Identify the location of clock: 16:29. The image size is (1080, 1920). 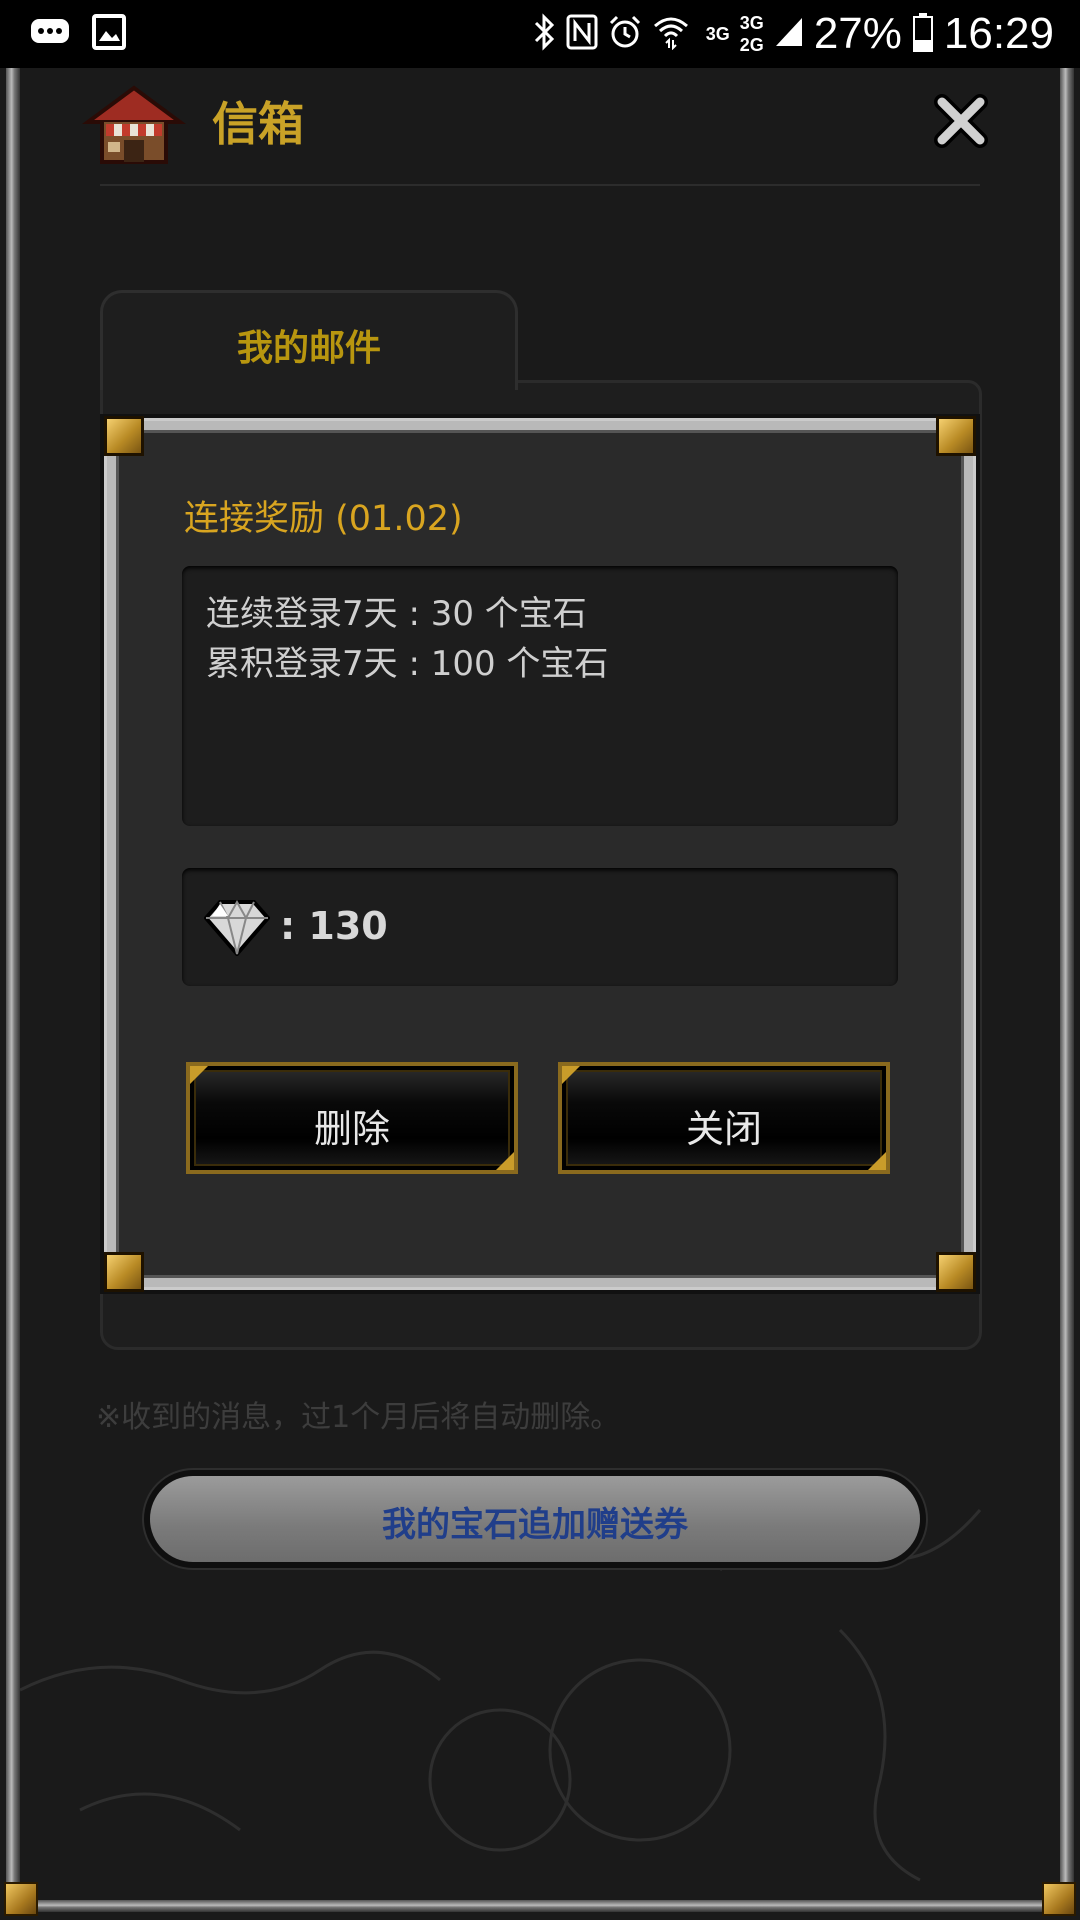
(998, 33).